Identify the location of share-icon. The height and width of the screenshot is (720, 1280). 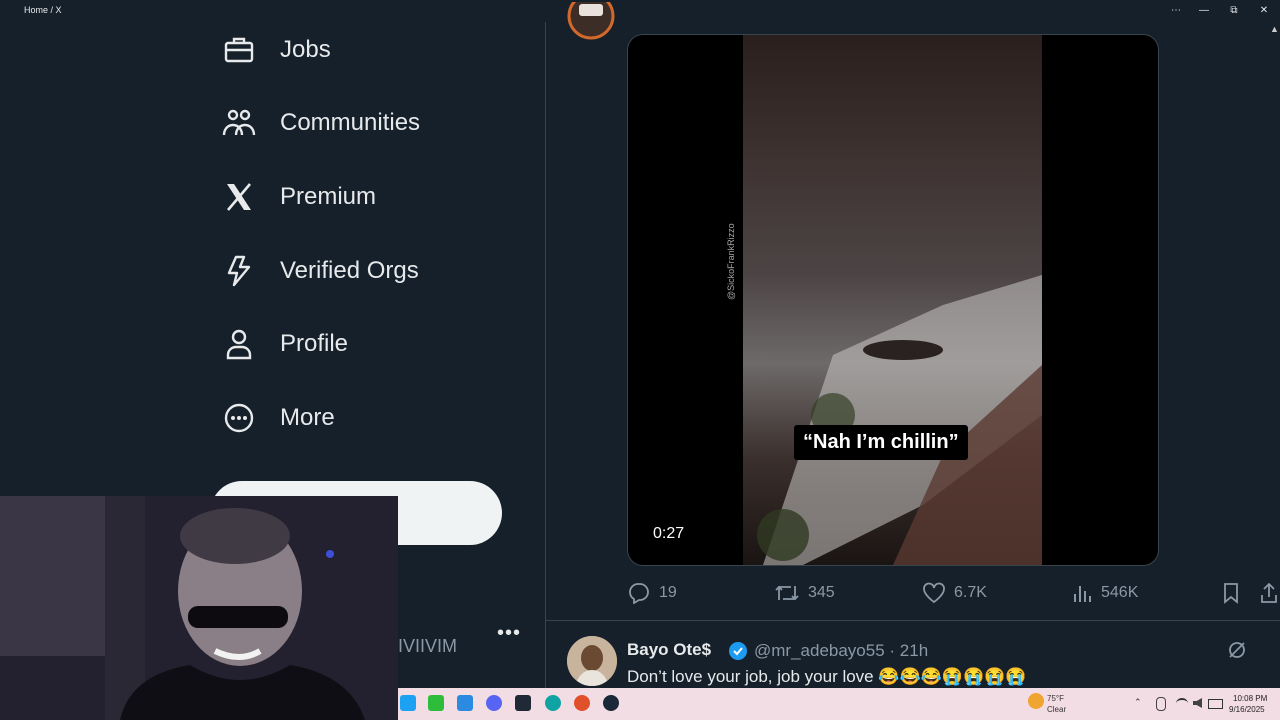
(1269, 592).